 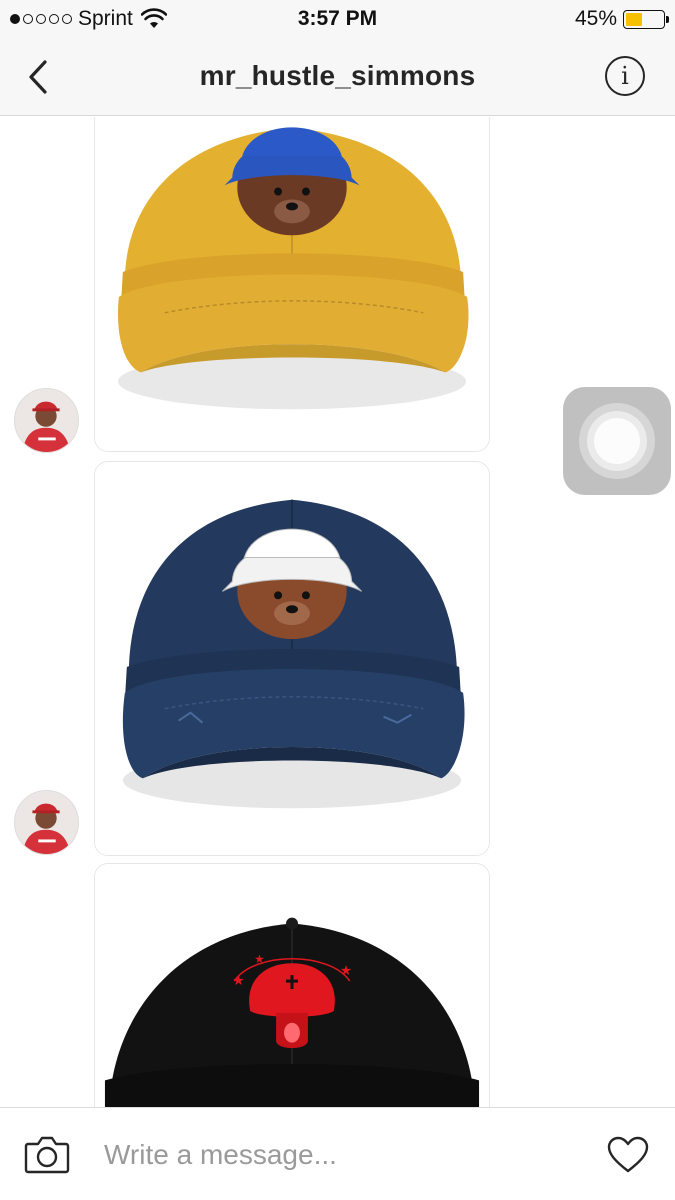 I want to click on info-icon: i, so click(x=625, y=76).